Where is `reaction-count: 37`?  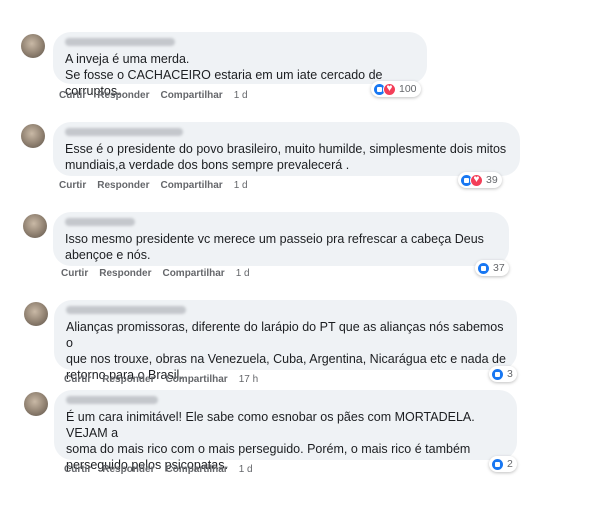
reaction-count: 37 is located at coordinates (499, 268).